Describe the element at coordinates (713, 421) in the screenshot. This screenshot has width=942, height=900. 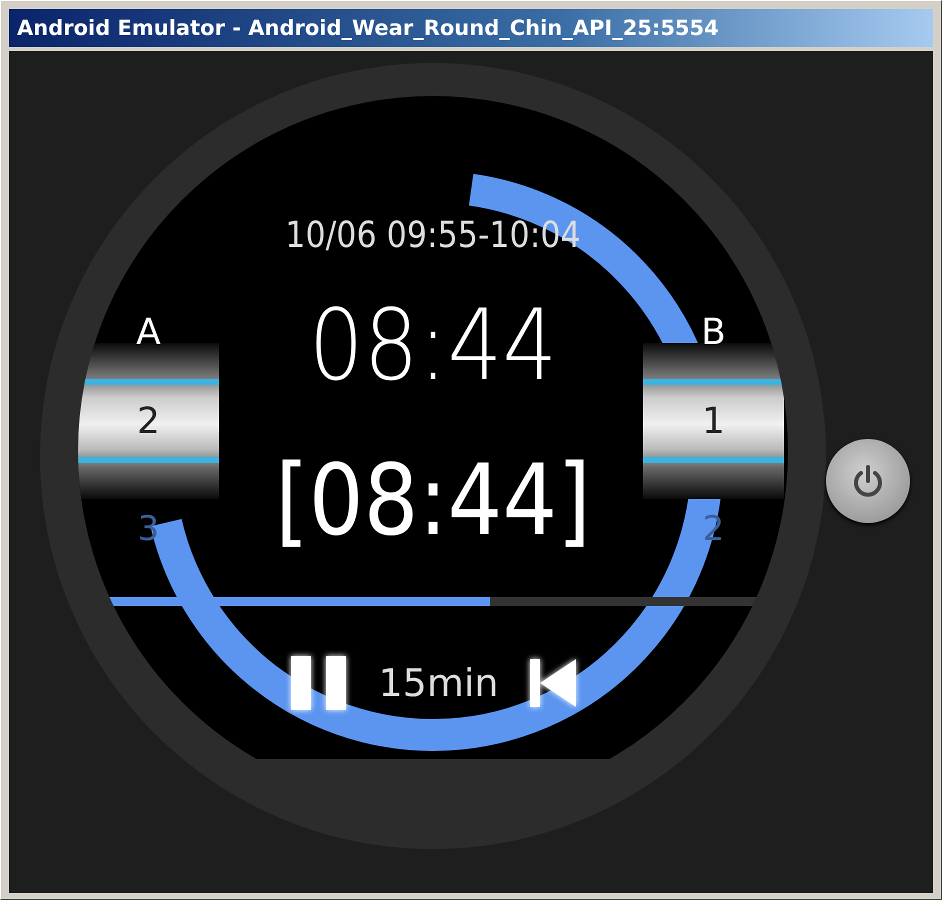
I see `number-picker: 1` at that location.